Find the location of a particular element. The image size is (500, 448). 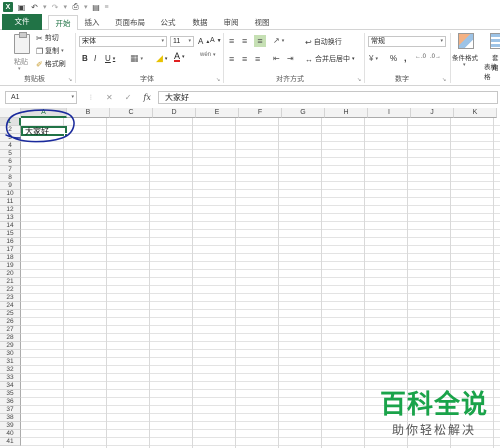

row-header-21: 21 is located at coordinates (10, 282).